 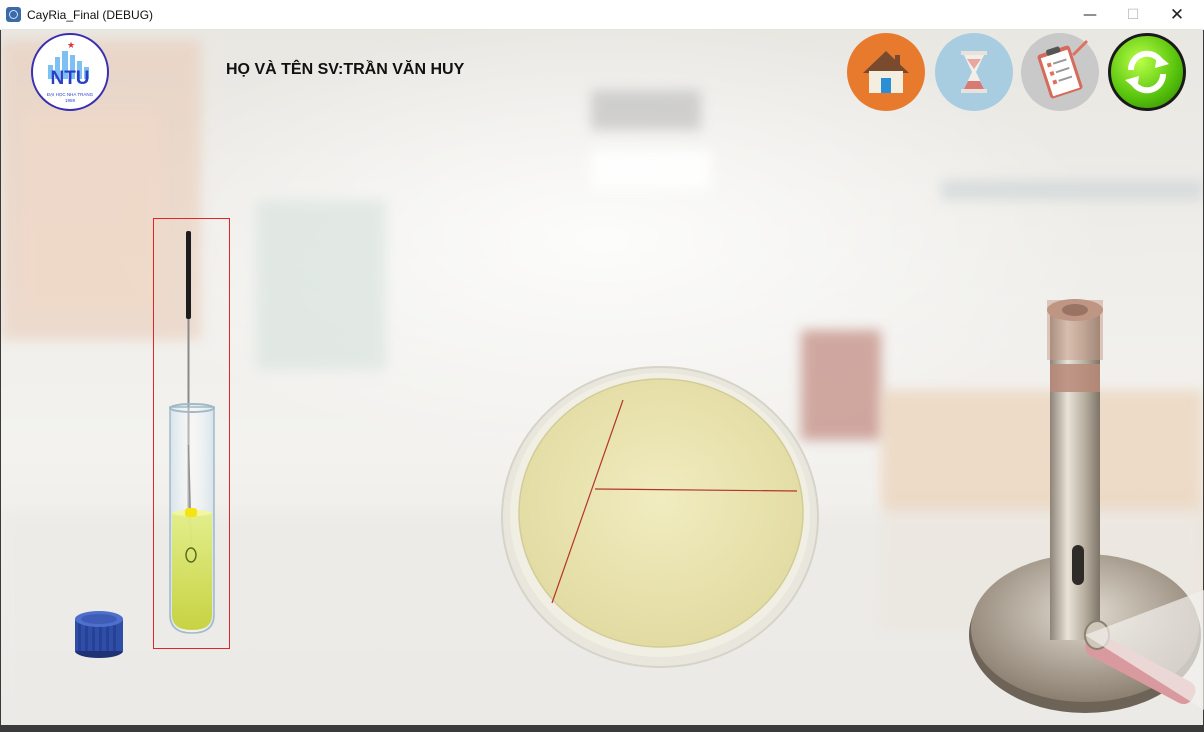 What do you see at coordinates (192, 571) in the screenshot?
I see `broth-liquid` at bounding box center [192, 571].